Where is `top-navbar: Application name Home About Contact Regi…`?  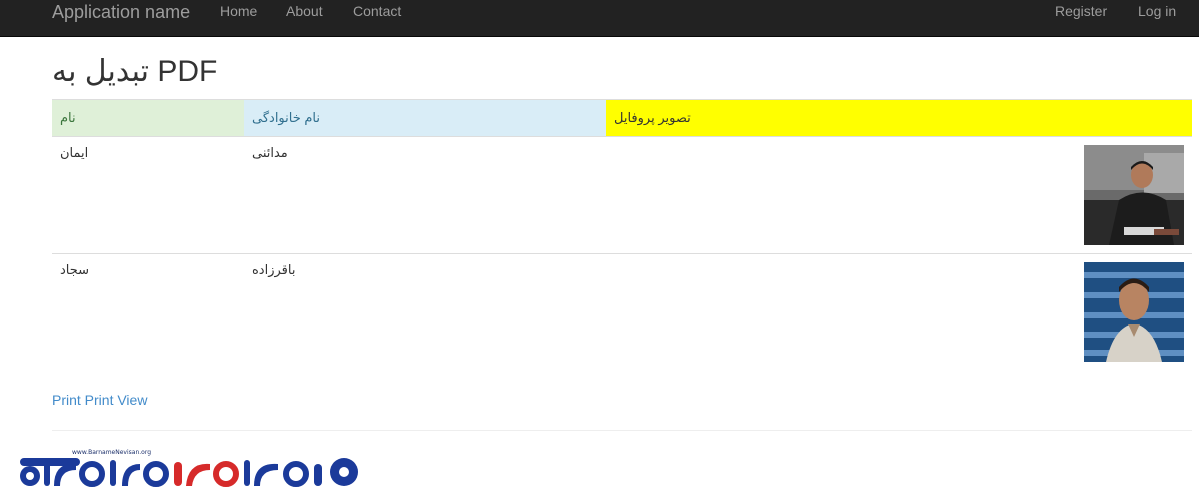 top-navbar: Application name Home About Contact Regi… is located at coordinates (599, 18).